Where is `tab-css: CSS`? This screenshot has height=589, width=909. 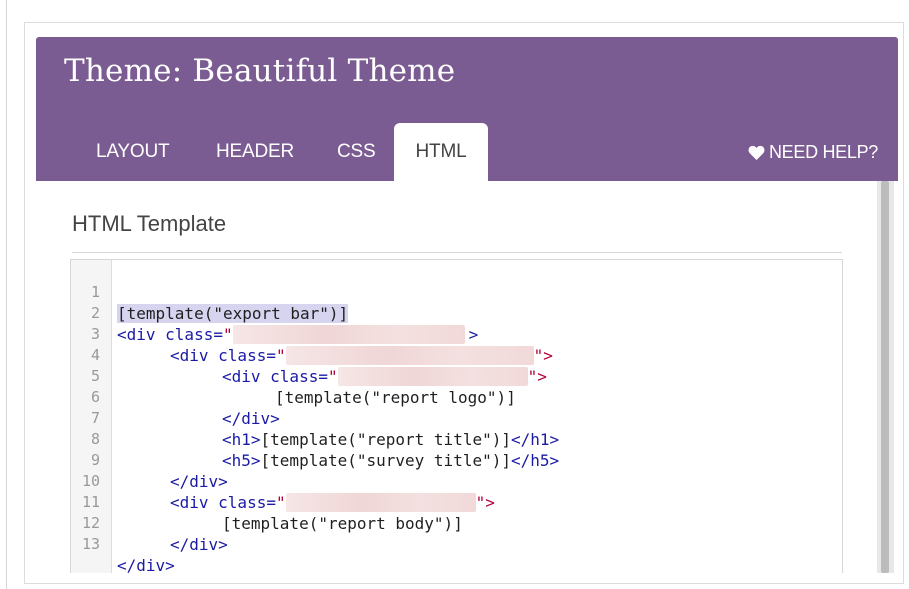 tab-css: CSS is located at coordinates (356, 152).